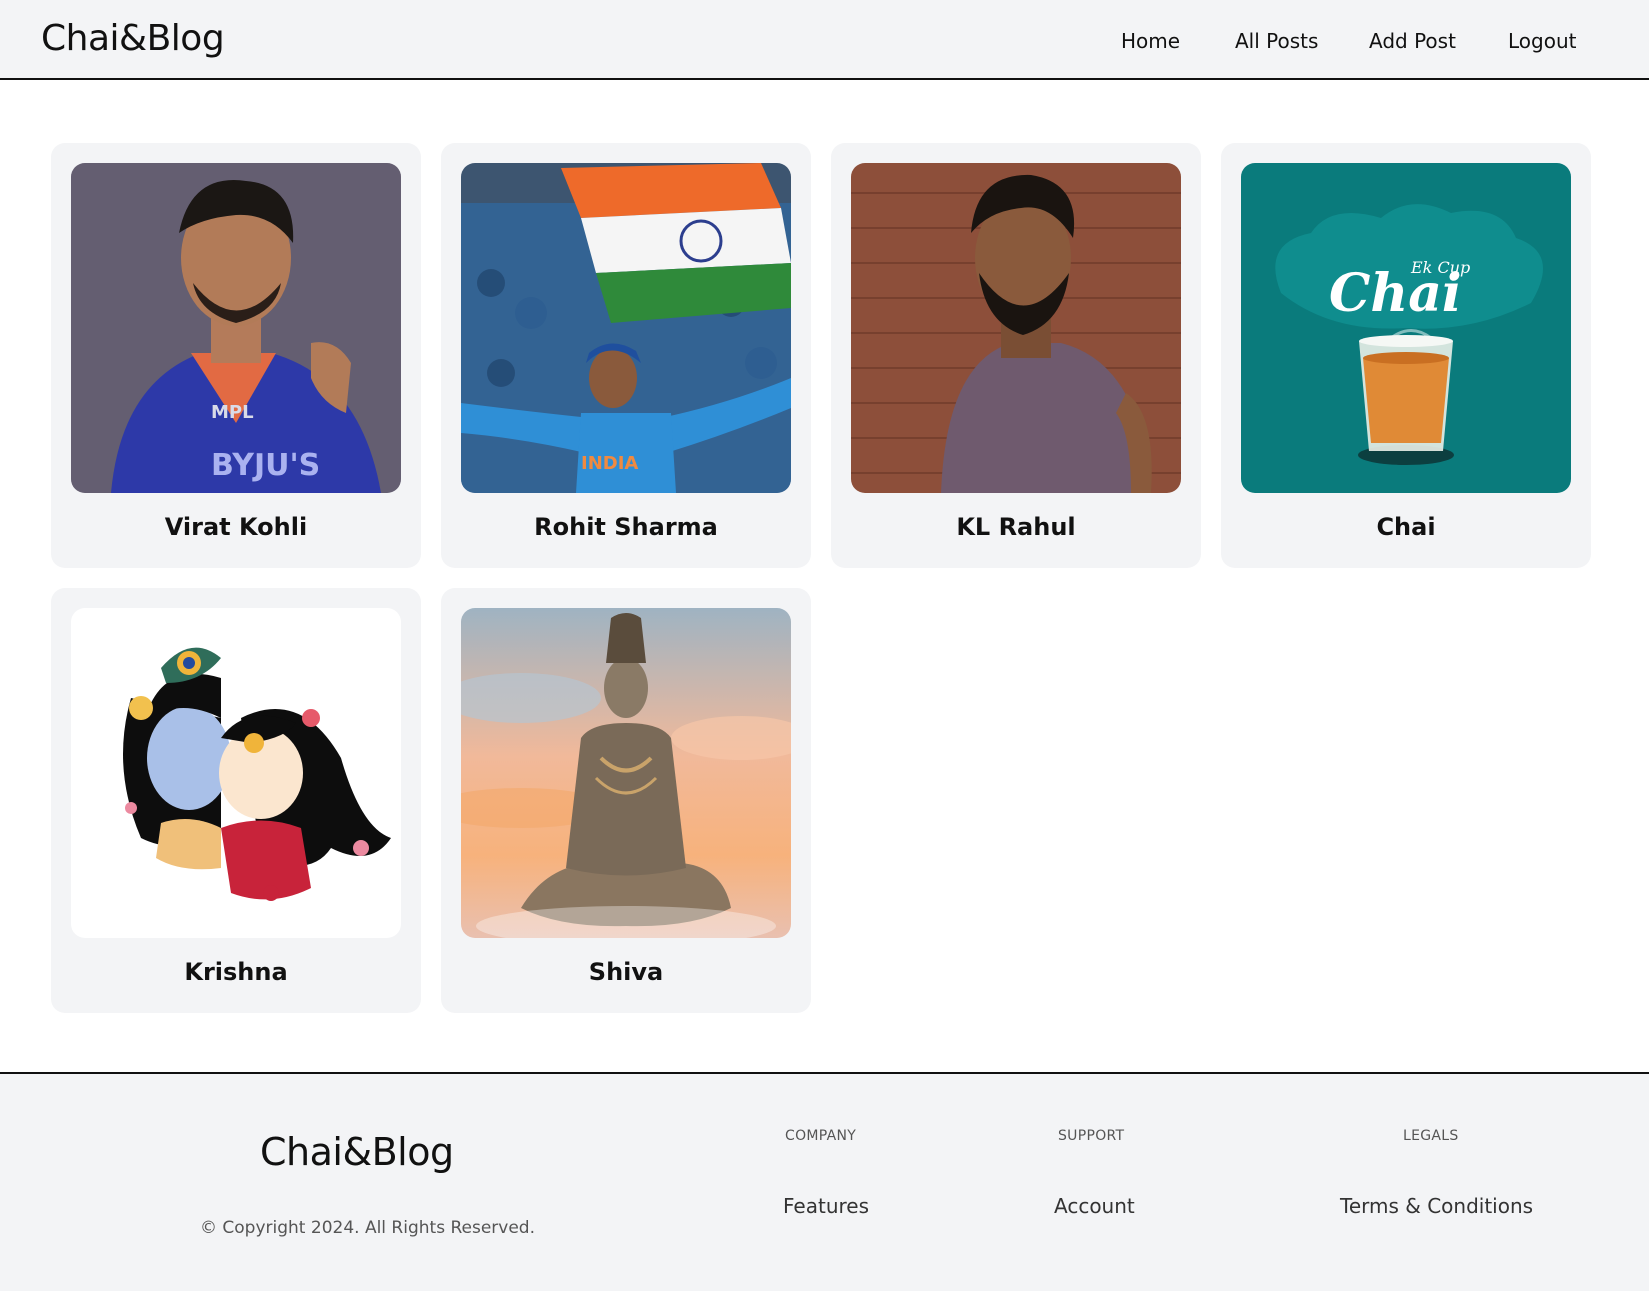  I want to click on footer-logo: Chai&Blog, so click(357, 1152).